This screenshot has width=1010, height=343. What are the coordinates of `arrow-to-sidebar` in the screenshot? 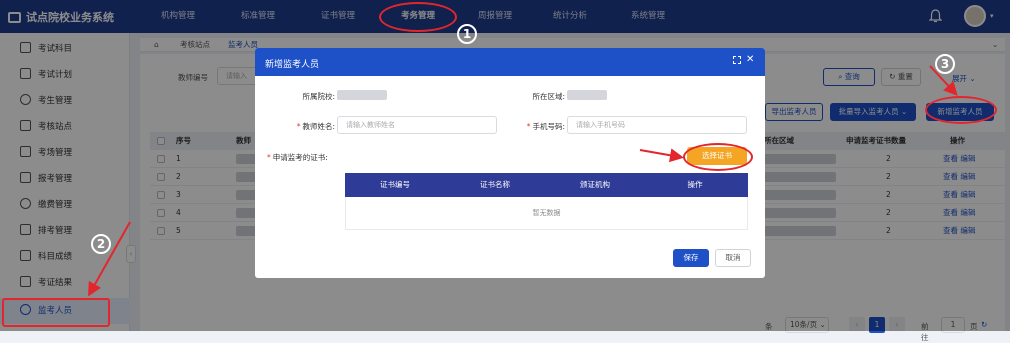 It's located at (109, 259).